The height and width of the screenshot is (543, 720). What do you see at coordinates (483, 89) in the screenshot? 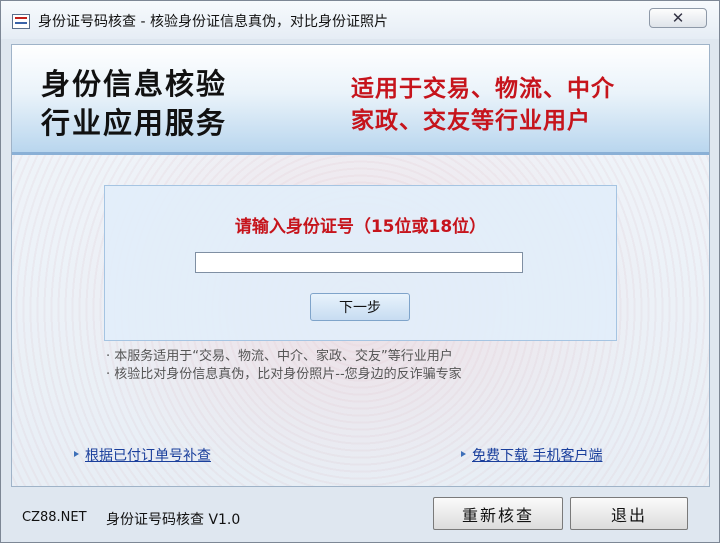
I see `banner-tagline-line1: 适用于交易、物流、中介` at bounding box center [483, 89].